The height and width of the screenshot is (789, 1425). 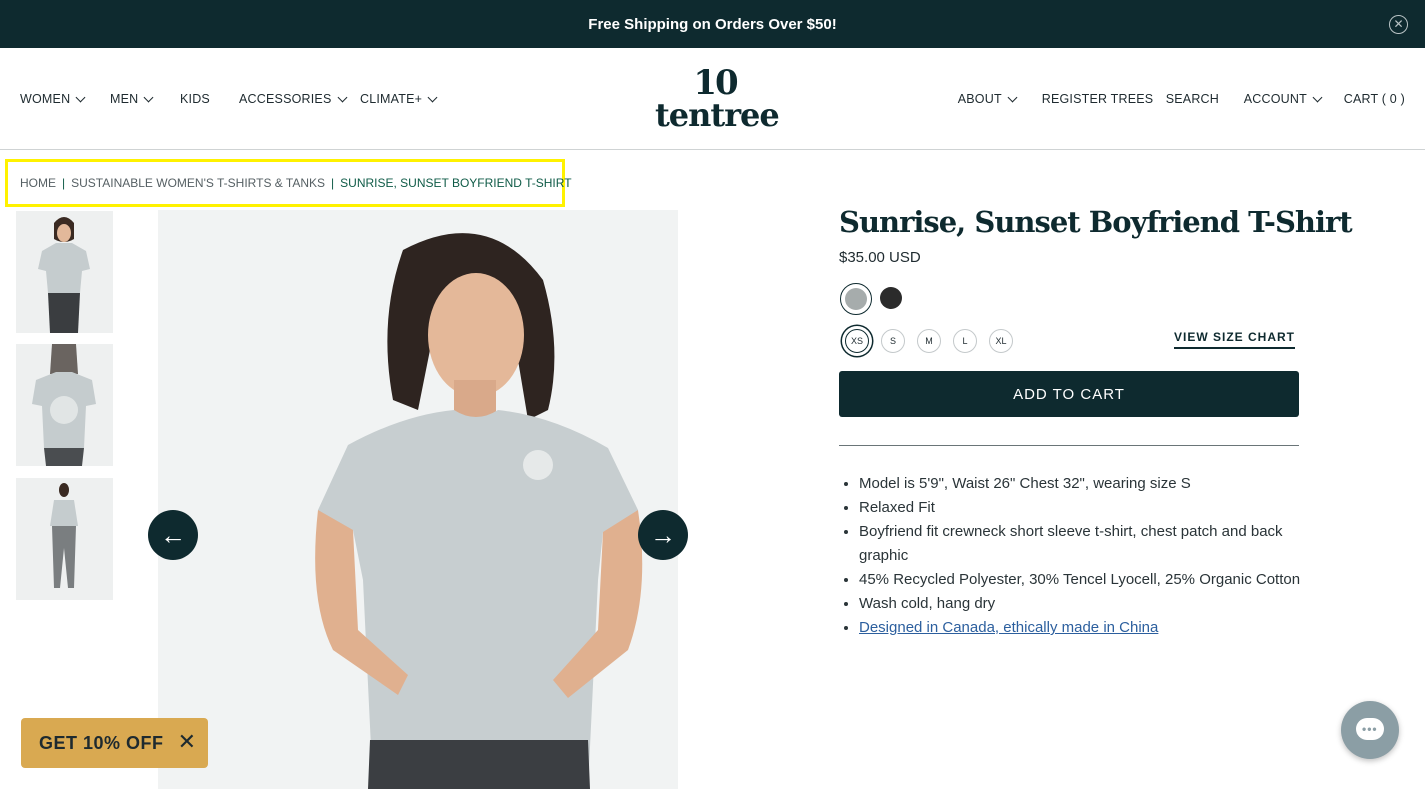 I want to click on arrow-right-icon: →, so click(x=663, y=534).